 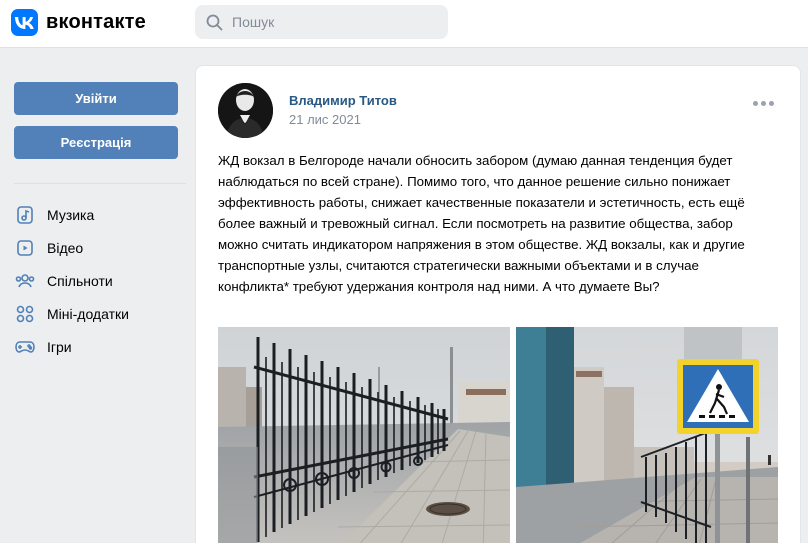 What do you see at coordinates (65, 247) in the screenshot?
I see `sidebar-item-label: Відео` at bounding box center [65, 247].